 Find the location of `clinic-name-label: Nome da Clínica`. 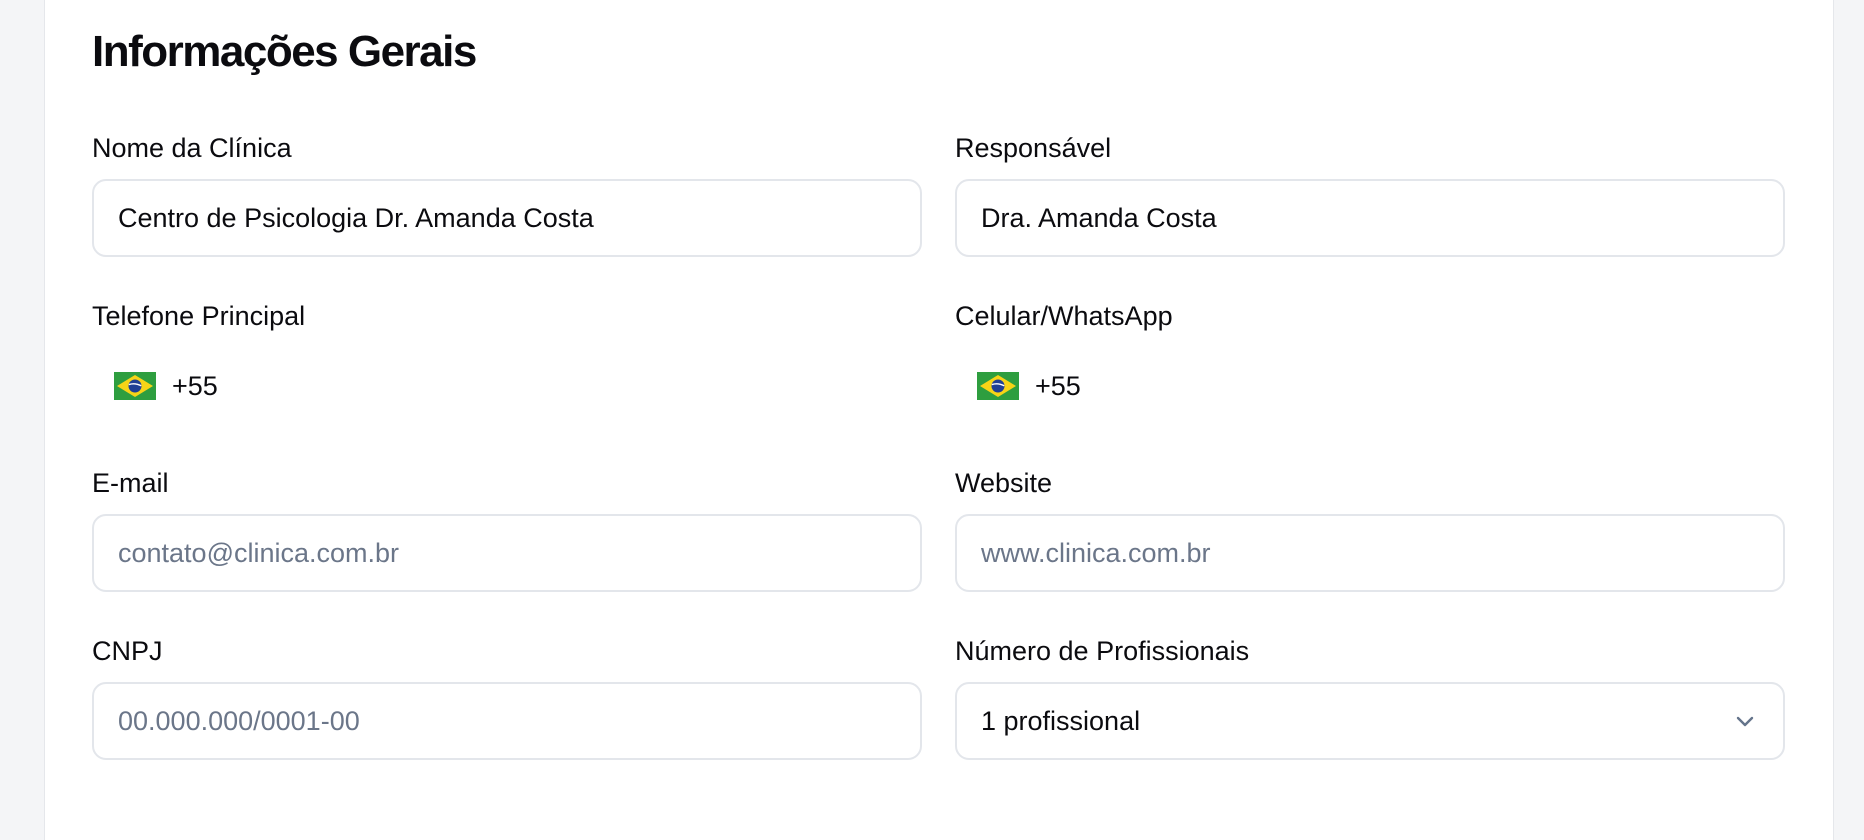

clinic-name-label: Nome da Clínica is located at coordinates (192, 148).